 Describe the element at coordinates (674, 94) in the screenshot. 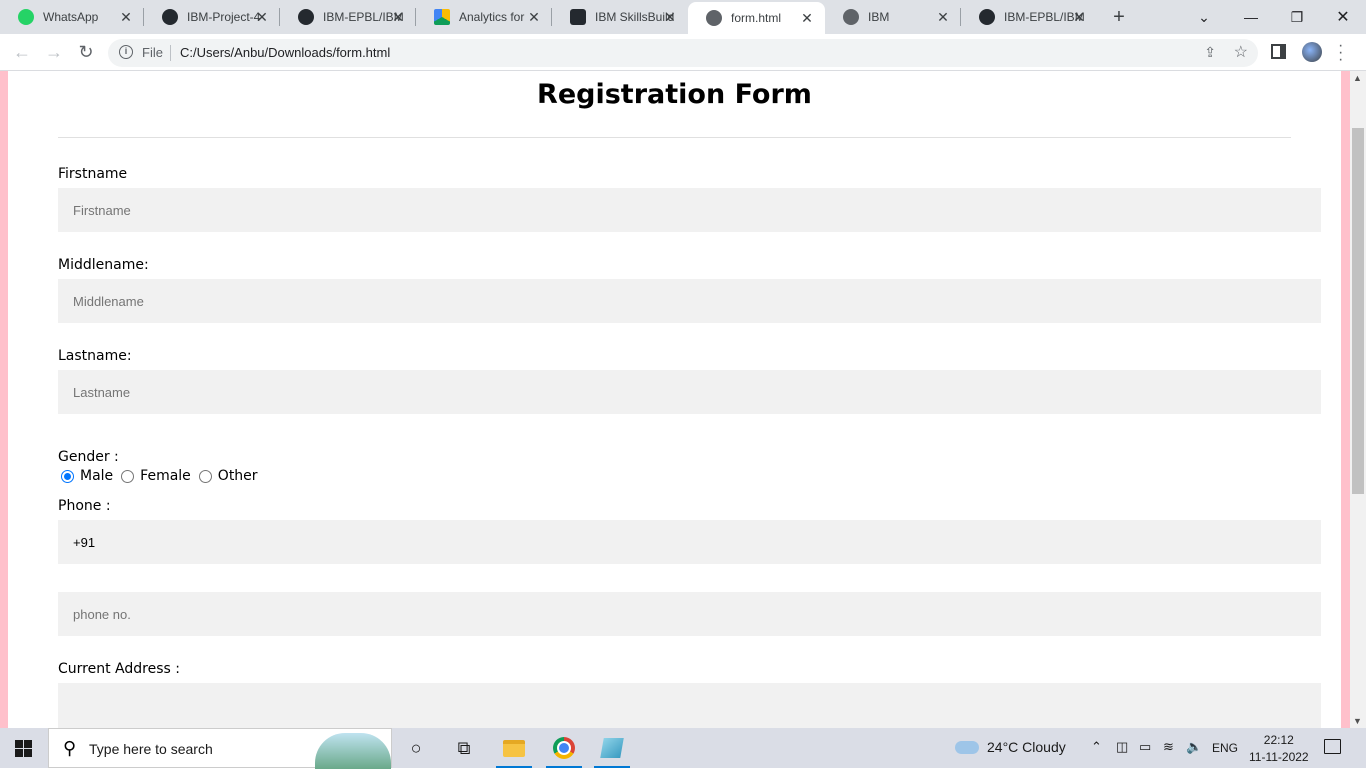

I see `page-title: Registration Form` at that location.